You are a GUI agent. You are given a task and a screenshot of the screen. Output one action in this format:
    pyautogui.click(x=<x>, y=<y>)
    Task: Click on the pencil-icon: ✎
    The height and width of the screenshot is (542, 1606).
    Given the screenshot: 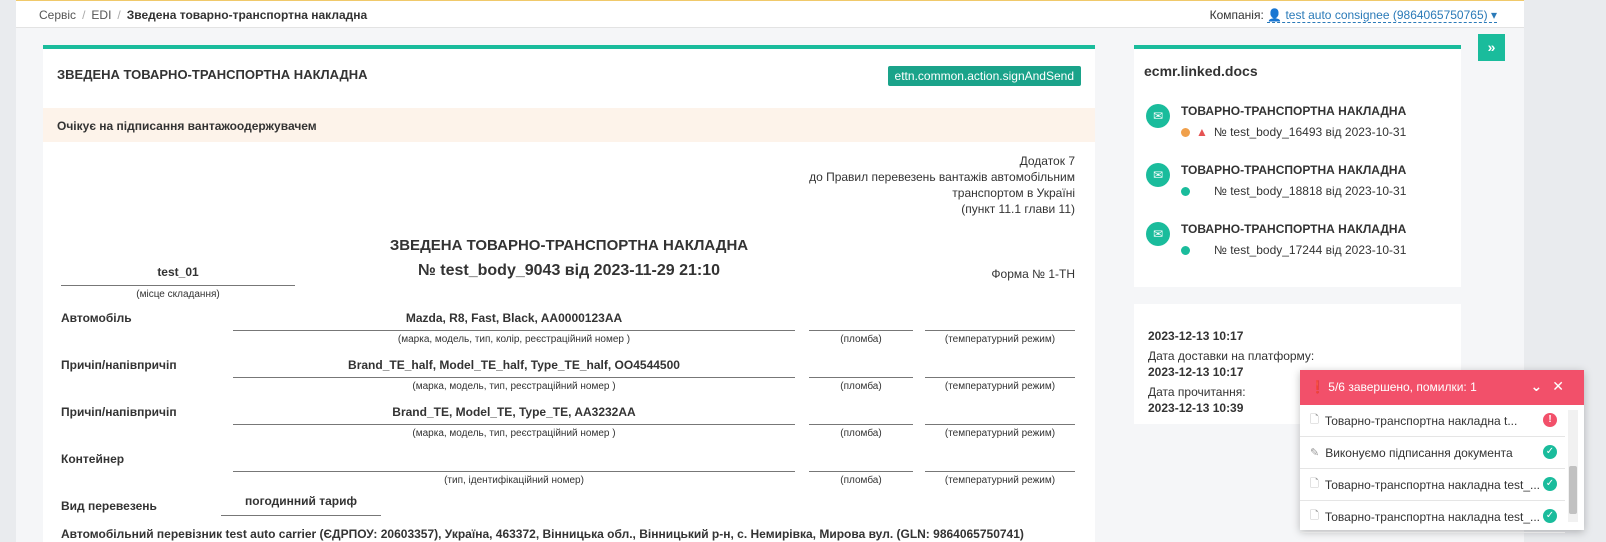 What is the action you would take?
    pyautogui.click(x=1315, y=453)
    